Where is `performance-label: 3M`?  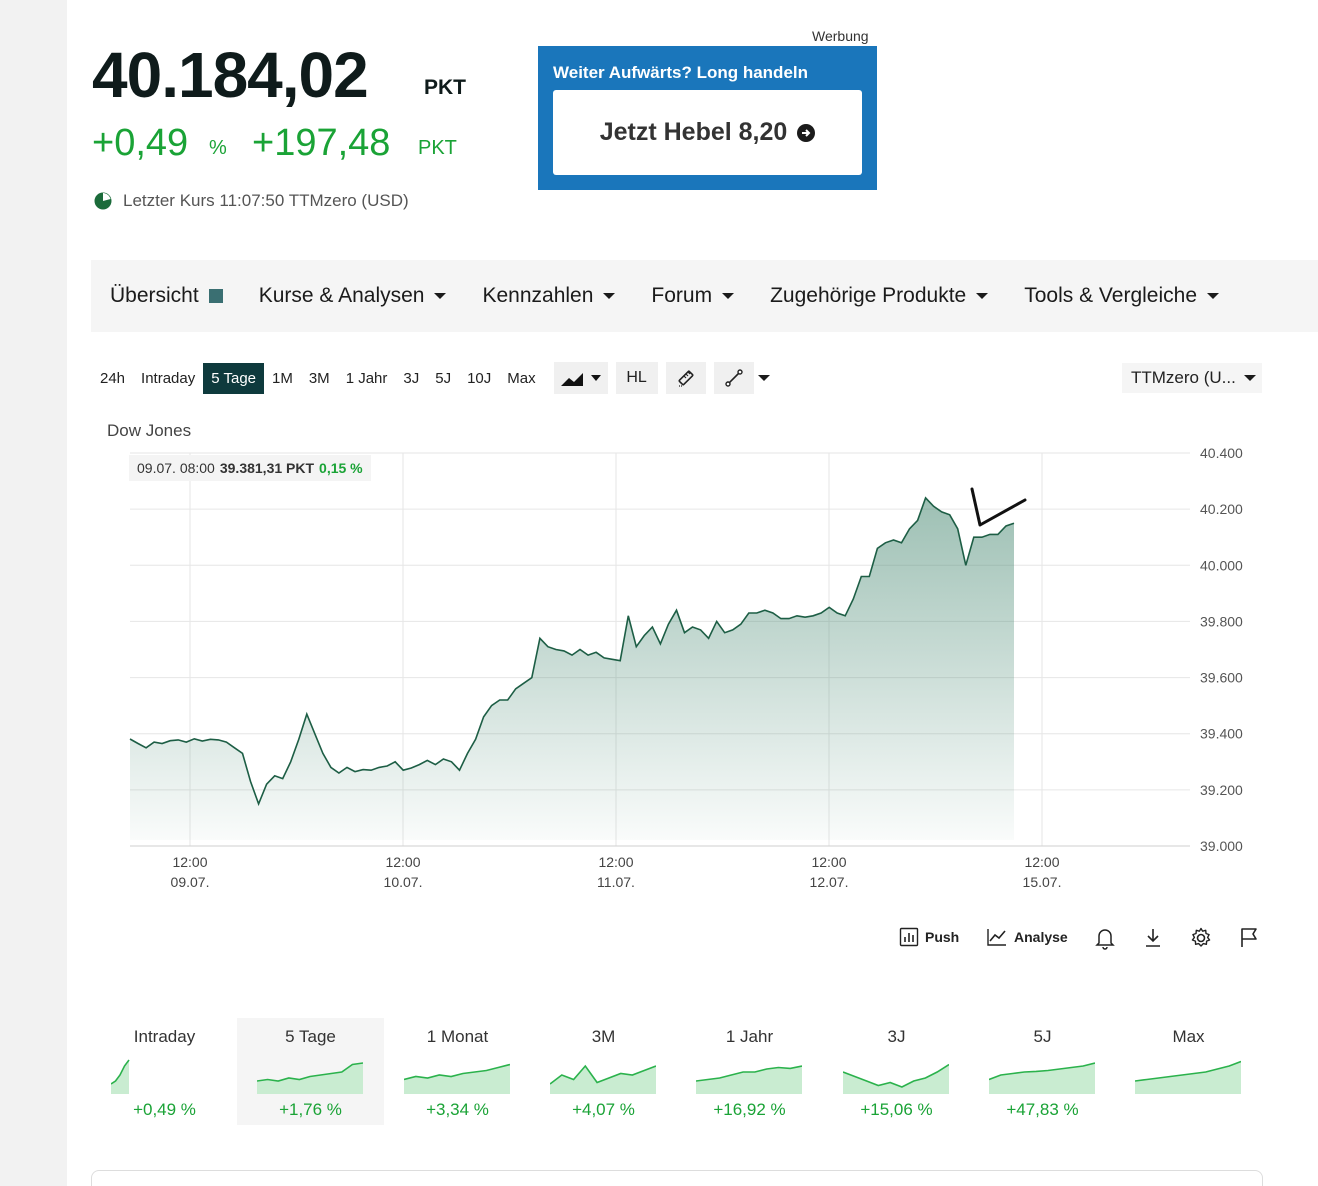 performance-label: 3M is located at coordinates (603, 1036).